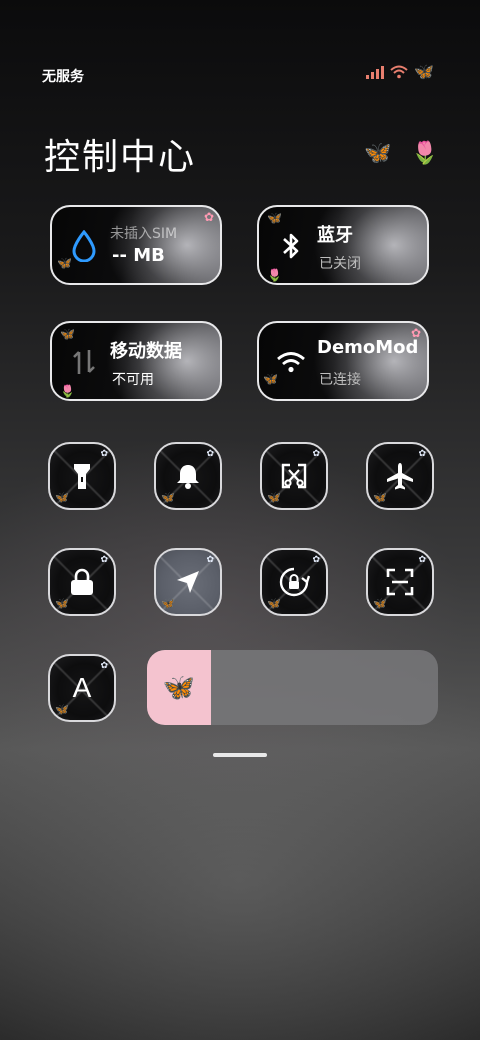  What do you see at coordinates (343, 361) in the screenshot?
I see `wifi-tile: DemoMod 已连接 🦋 ✿` at bounding box center [343, 361].